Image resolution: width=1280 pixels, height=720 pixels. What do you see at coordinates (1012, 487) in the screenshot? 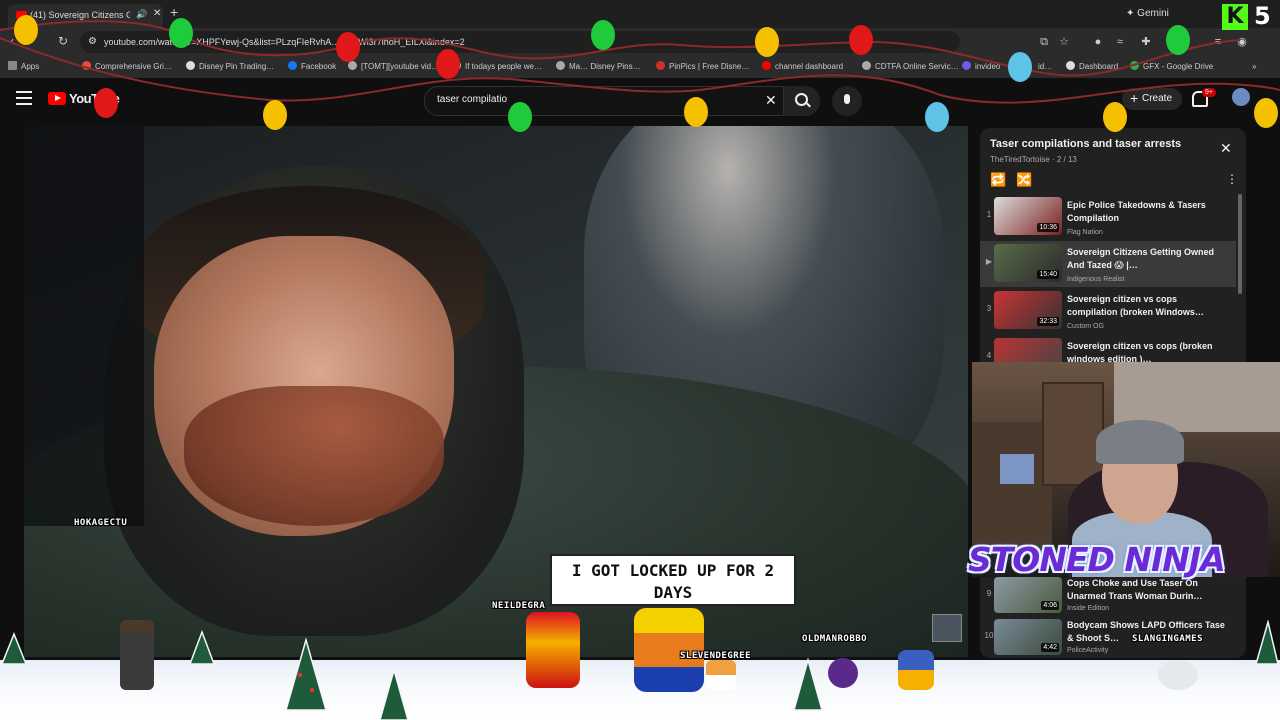
I see `webcam-shelf` at bounding box center [1012, 487].